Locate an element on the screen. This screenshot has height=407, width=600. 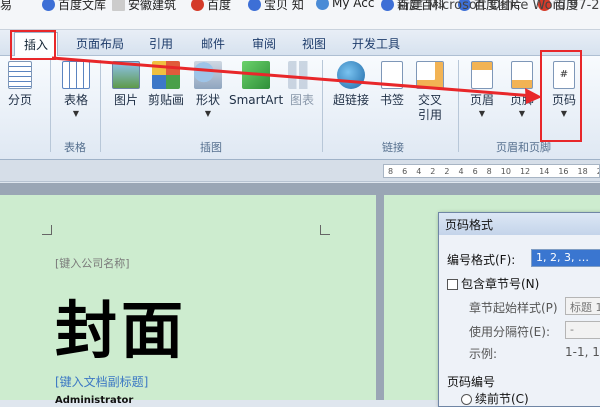
annotation-arrow is located at coordinates (296, 80).